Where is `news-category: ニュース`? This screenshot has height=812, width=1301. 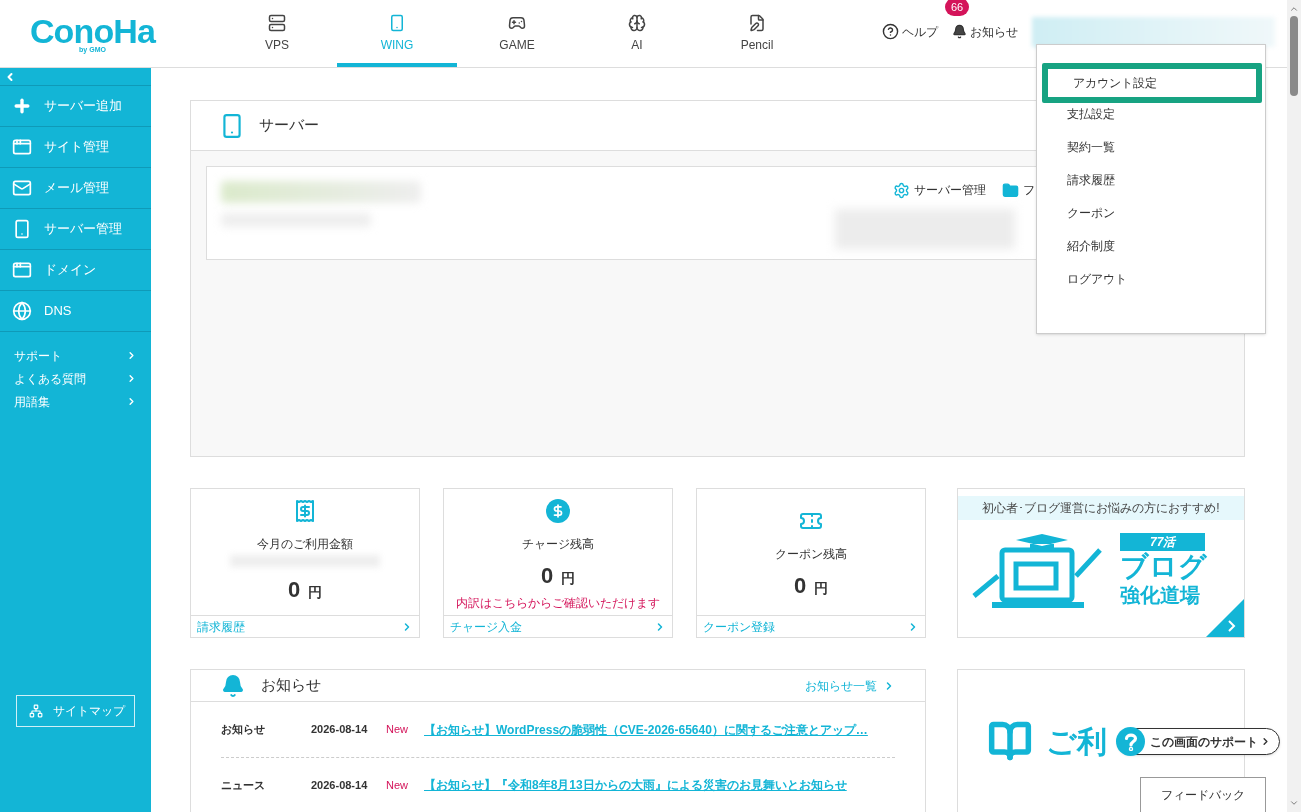
news-category: ニュース is located at coordinates (243, 785).